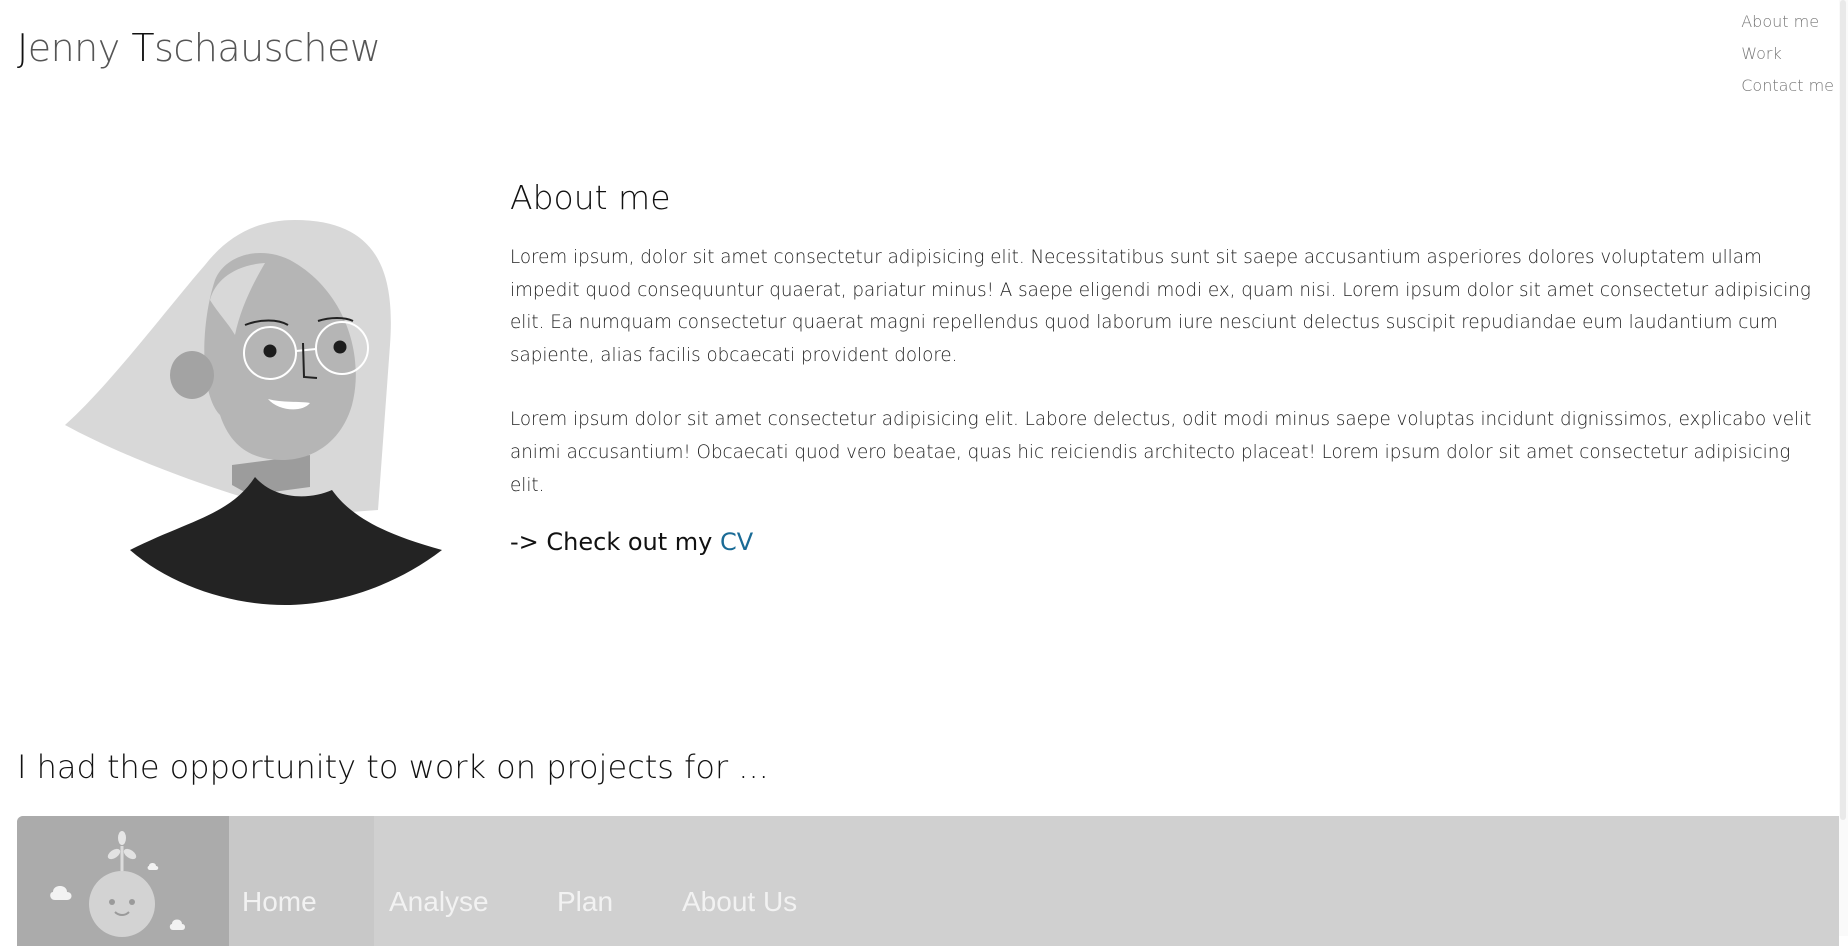 The image size is (1848, 946). I want to click on nav-work: Work, so click(1761, 54).